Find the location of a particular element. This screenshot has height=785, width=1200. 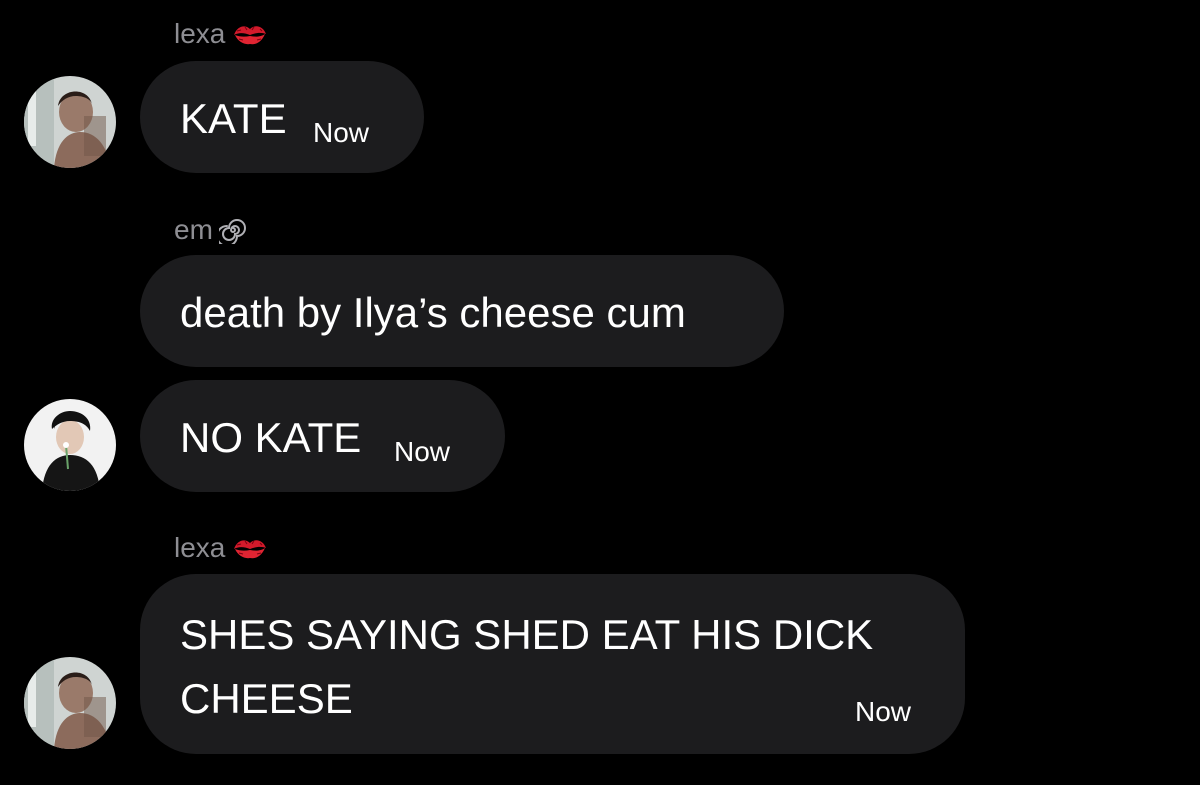

message-text-line-1: SHES SAYING SHED EAT HIS DICK is located at coordinates (527, 634).